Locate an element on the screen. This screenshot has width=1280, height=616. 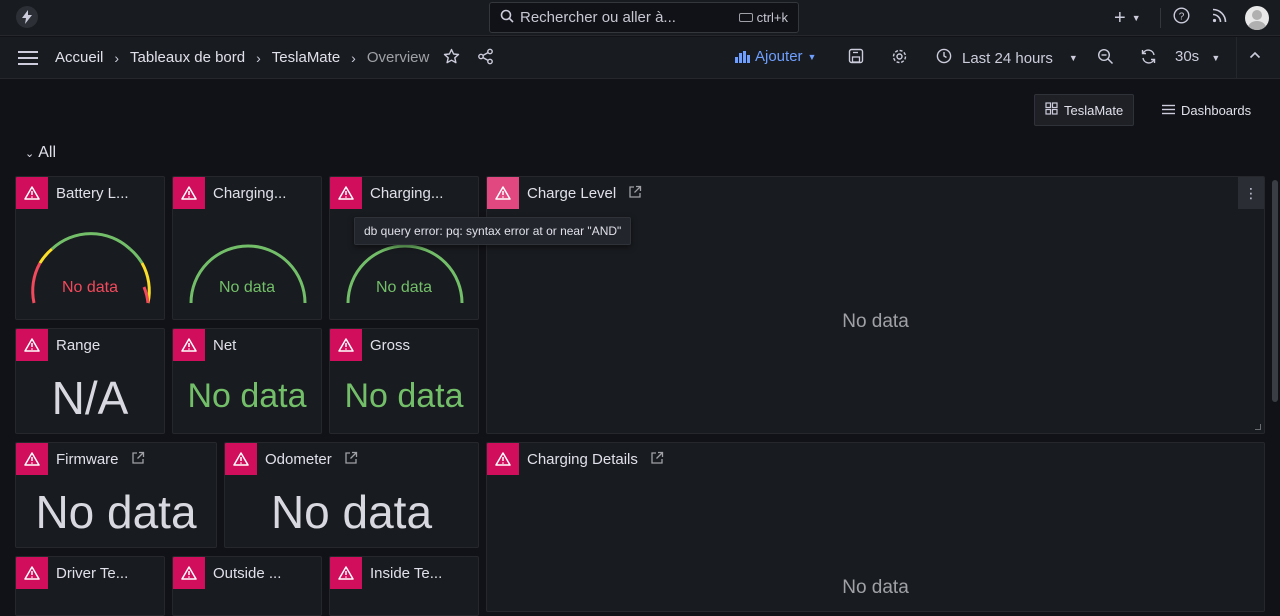
row-title: All is located at coordinates (47, 152).